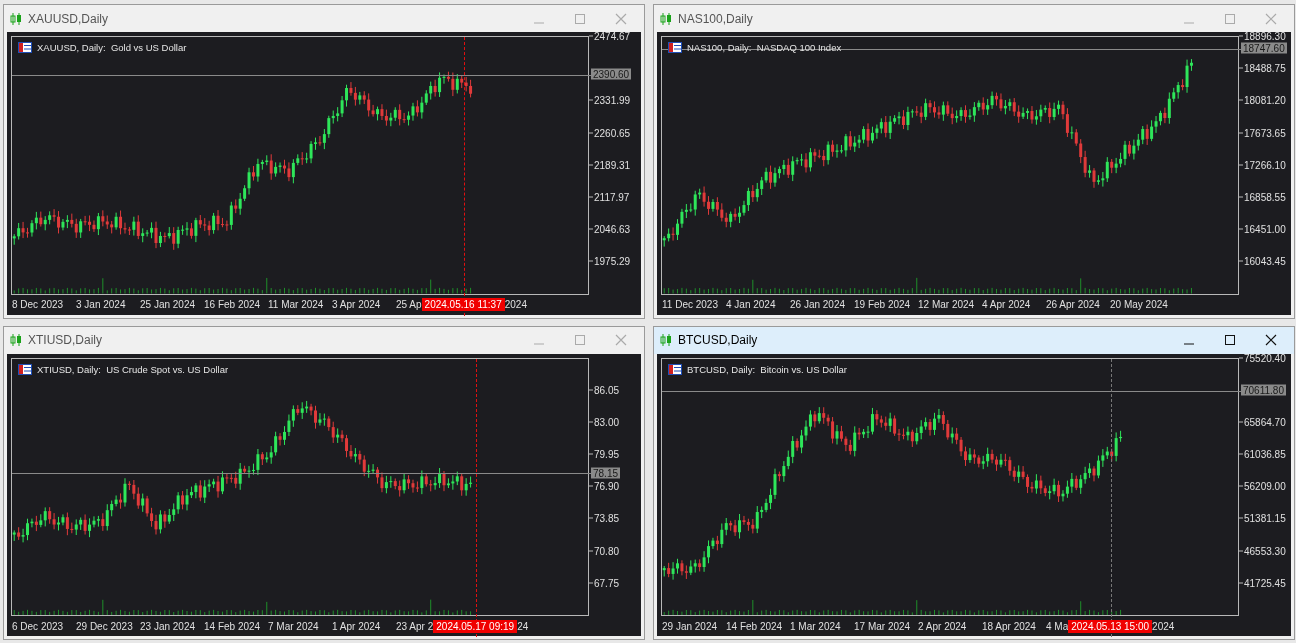 The image size is (1296, 643). Describe the element at coordinates (610, 100) in the screenshot. I see `price-tick-label: 2331.99` at that location.